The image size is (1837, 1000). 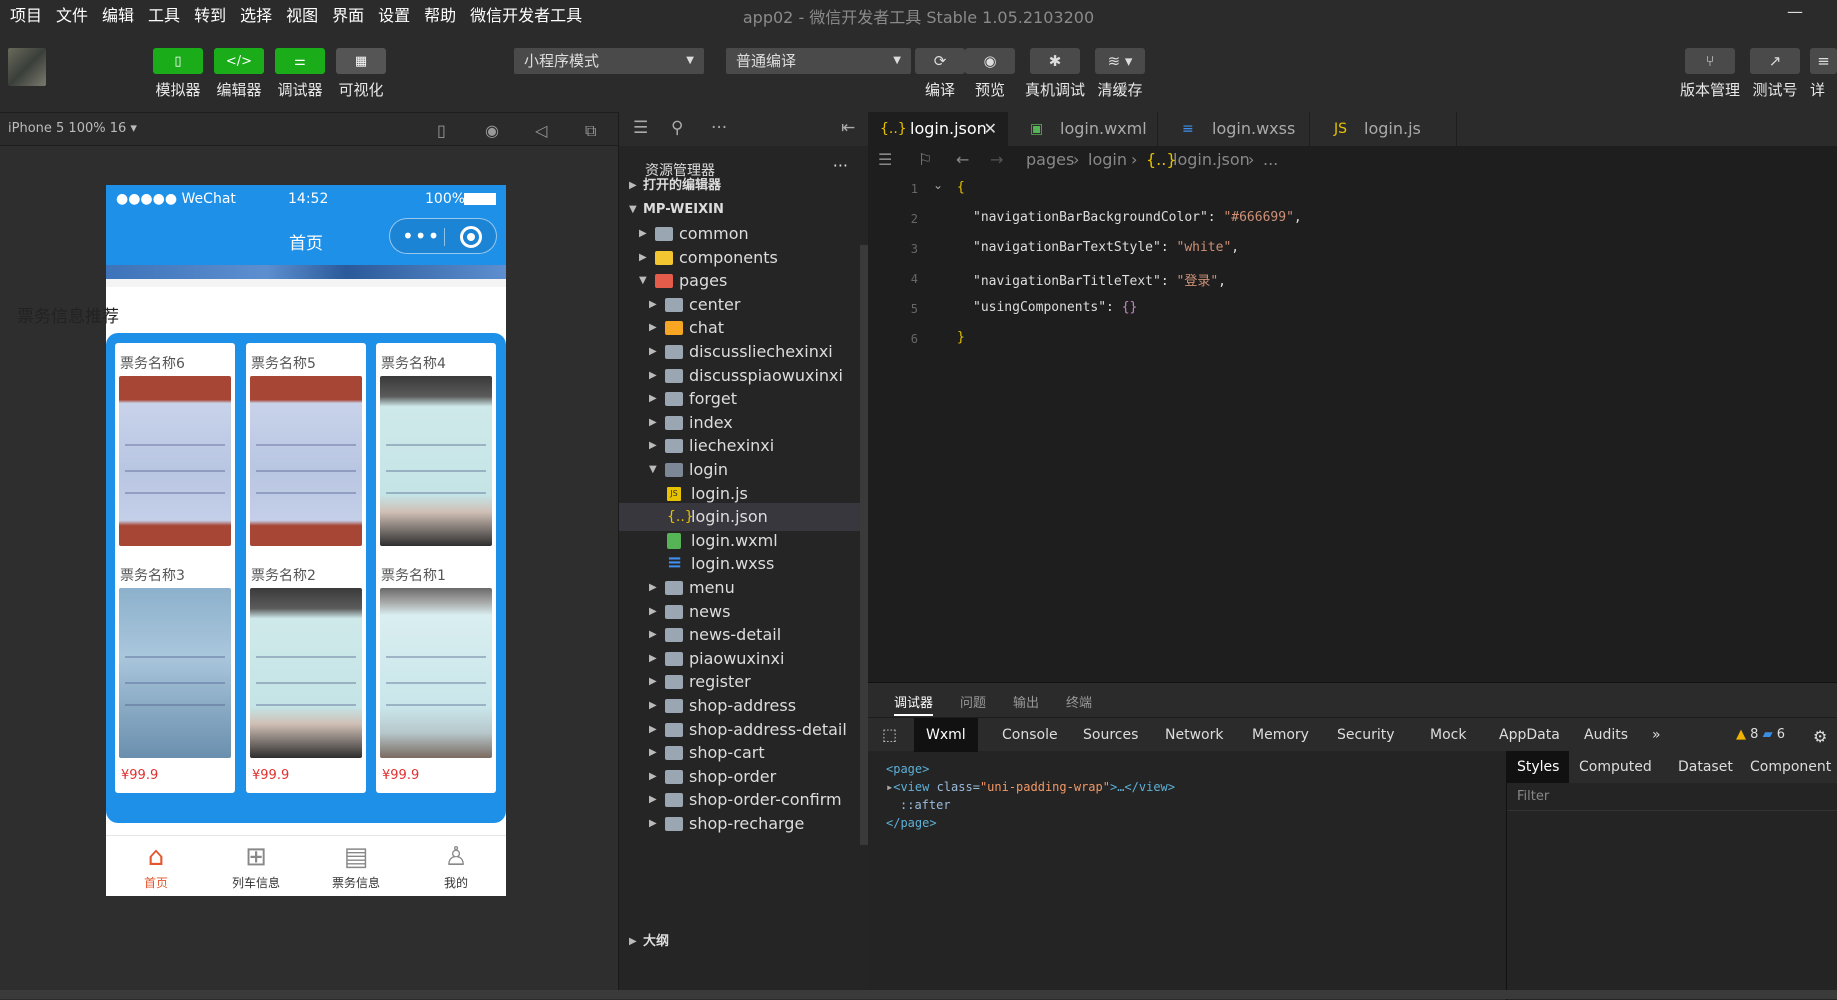 I want to click on editor-tab-login-json: {..} login.json ✕, so click(x=938, y=129).